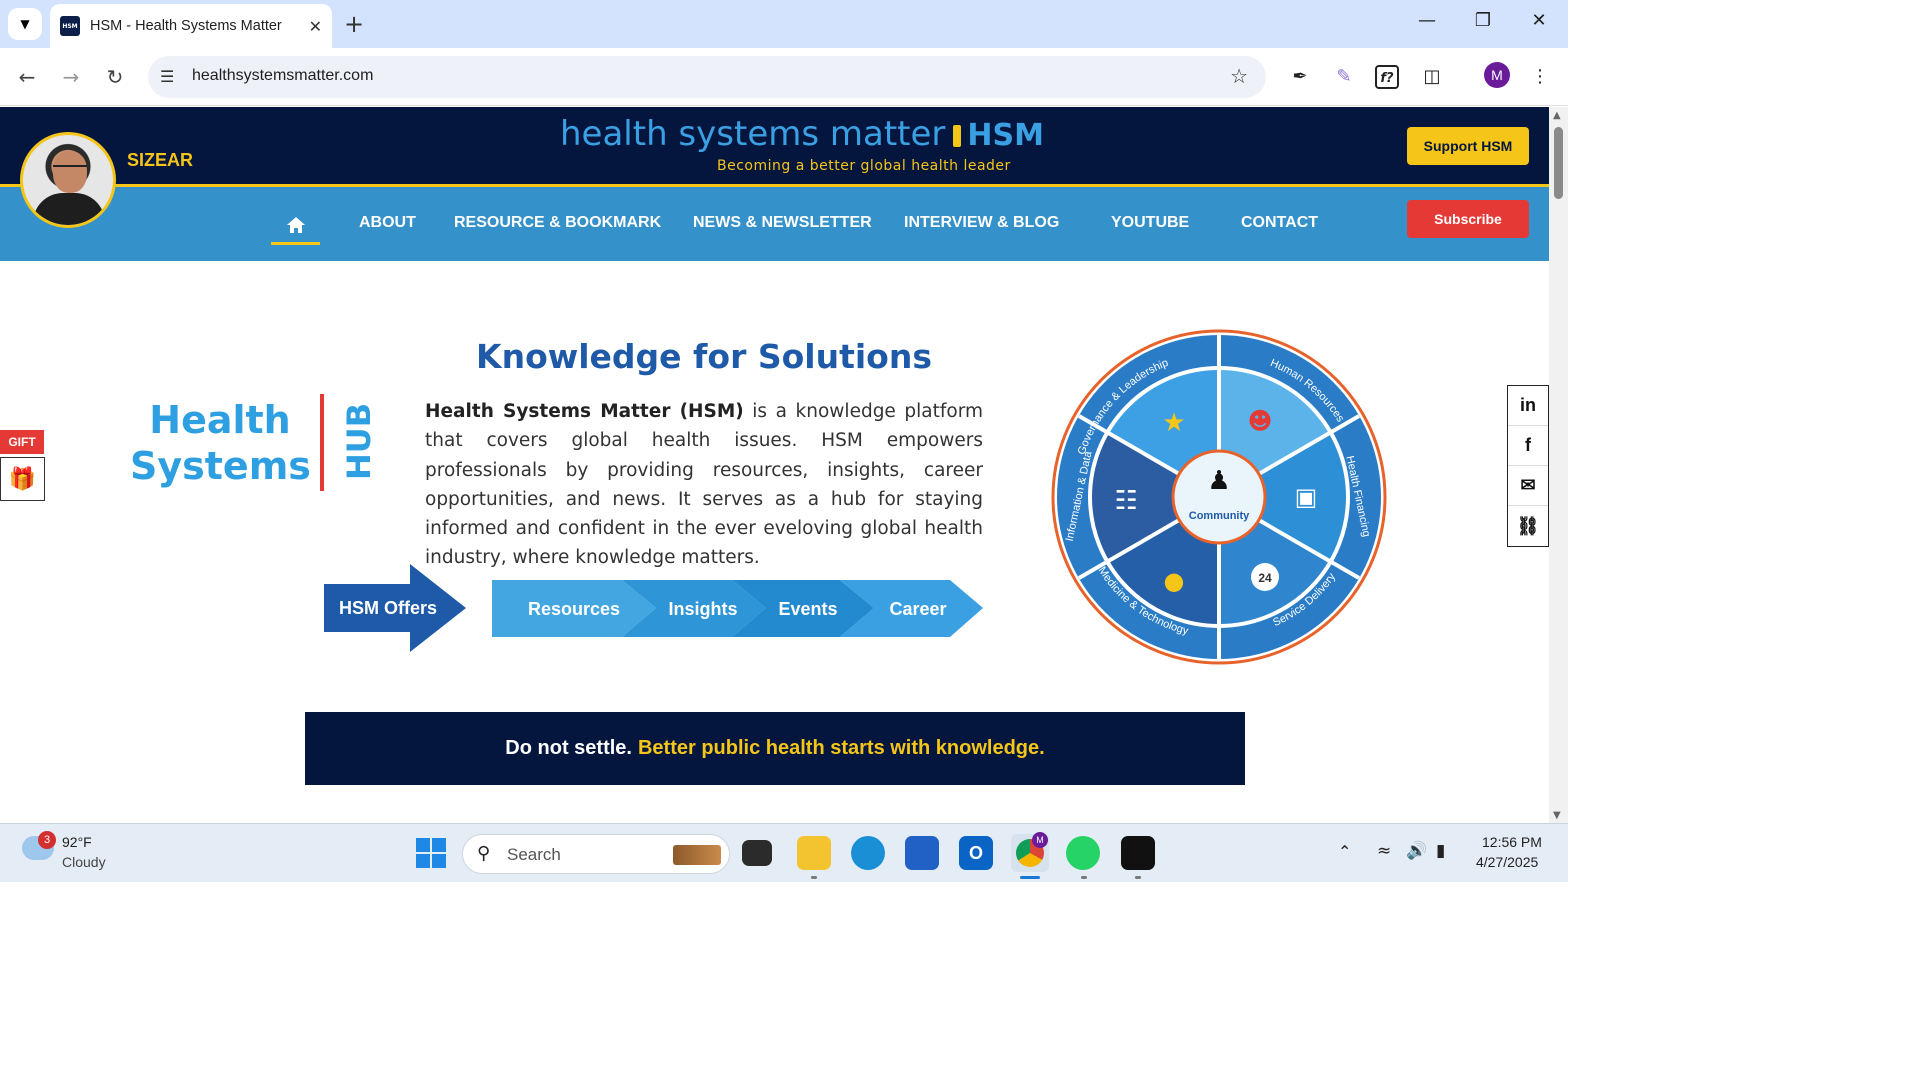 The width and height of the screenshot is (1920, 1080). Describe the element at coordinates (534, 854) in the screenshot. I see `search-placeholder: Search` at that location.